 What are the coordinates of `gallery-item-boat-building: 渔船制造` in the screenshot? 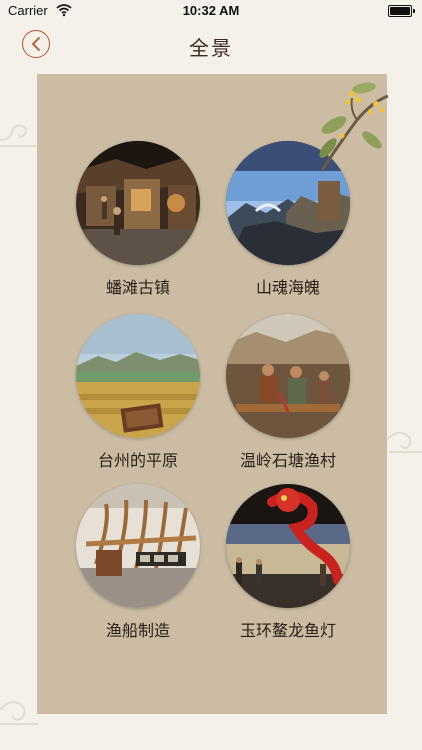 It's located at (138, 564).